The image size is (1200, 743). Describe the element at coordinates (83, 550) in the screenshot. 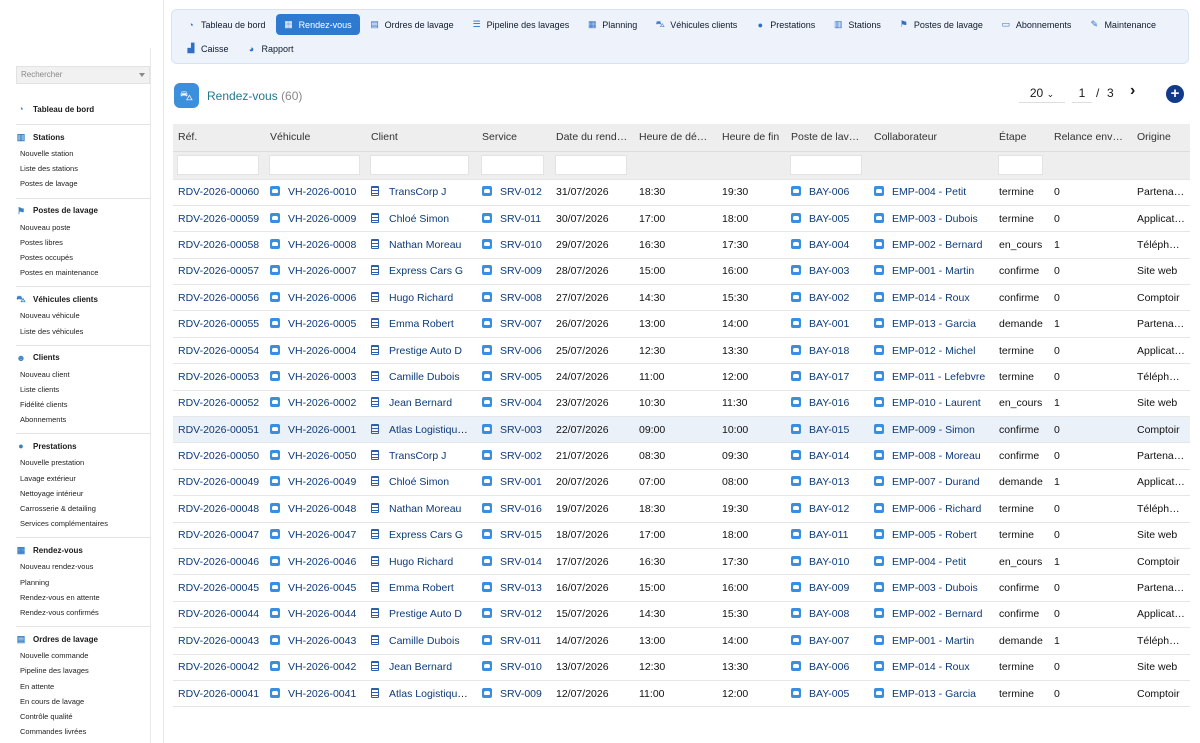

I see `sidebar-group-header: ▦ Rendez-vous` at that location.